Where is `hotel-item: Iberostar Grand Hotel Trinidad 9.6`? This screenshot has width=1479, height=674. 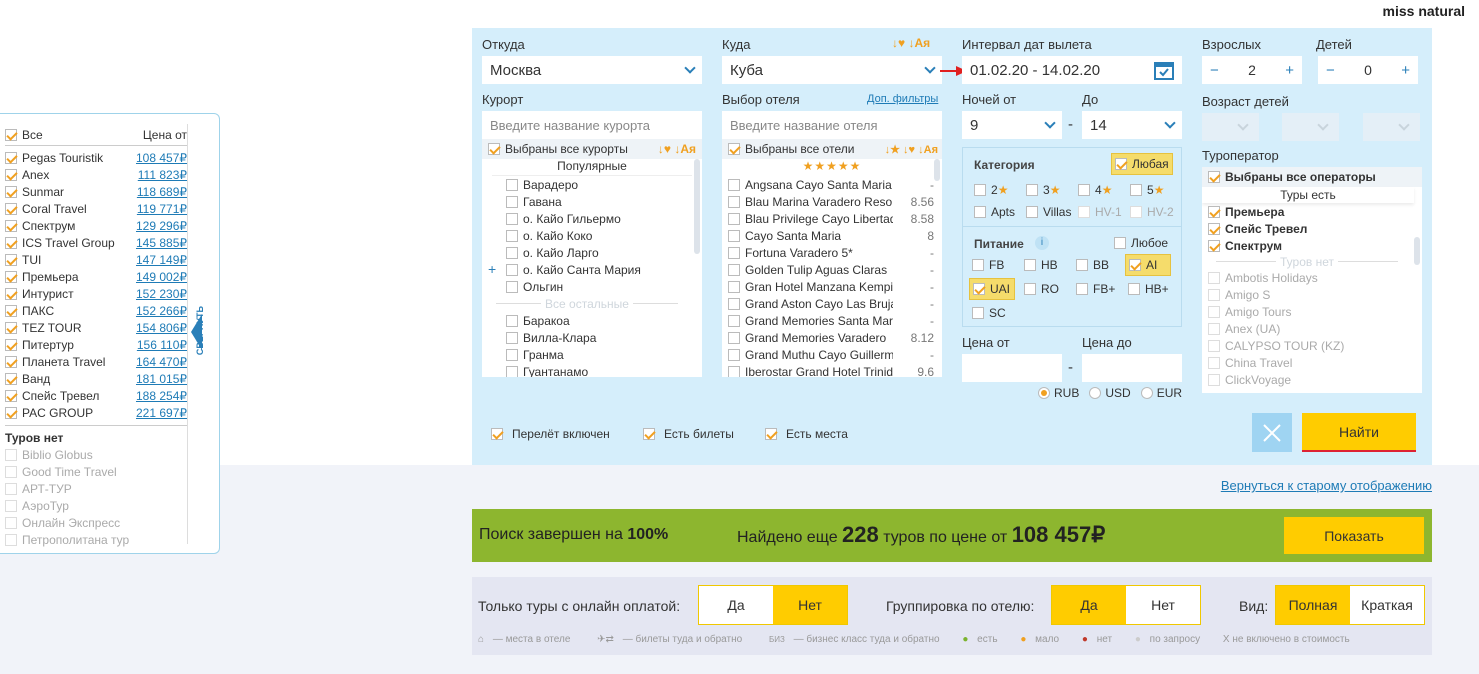 hotel-item: Iberostar Grand Hotel Trinidad 9.6 is located at coordinates (835, 370).